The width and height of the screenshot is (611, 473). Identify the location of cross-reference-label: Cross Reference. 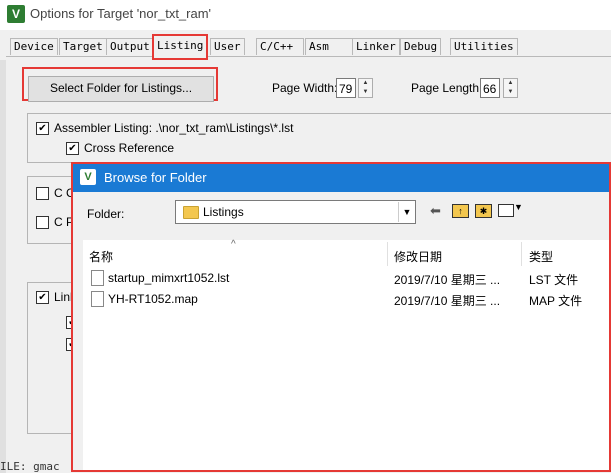
(129, 148).